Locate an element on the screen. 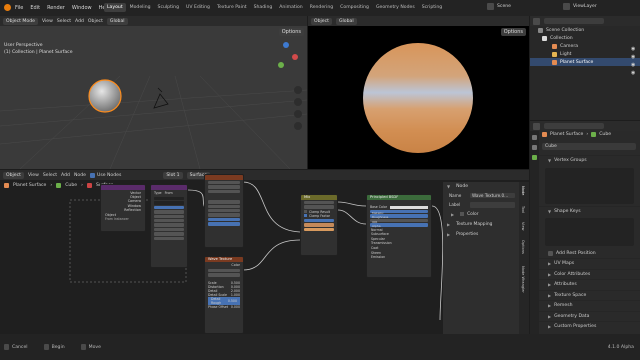 The height and width of the screenshot is (360, 640). render-preview-viewport: Object Global Options is located at coordinates (418, 92).